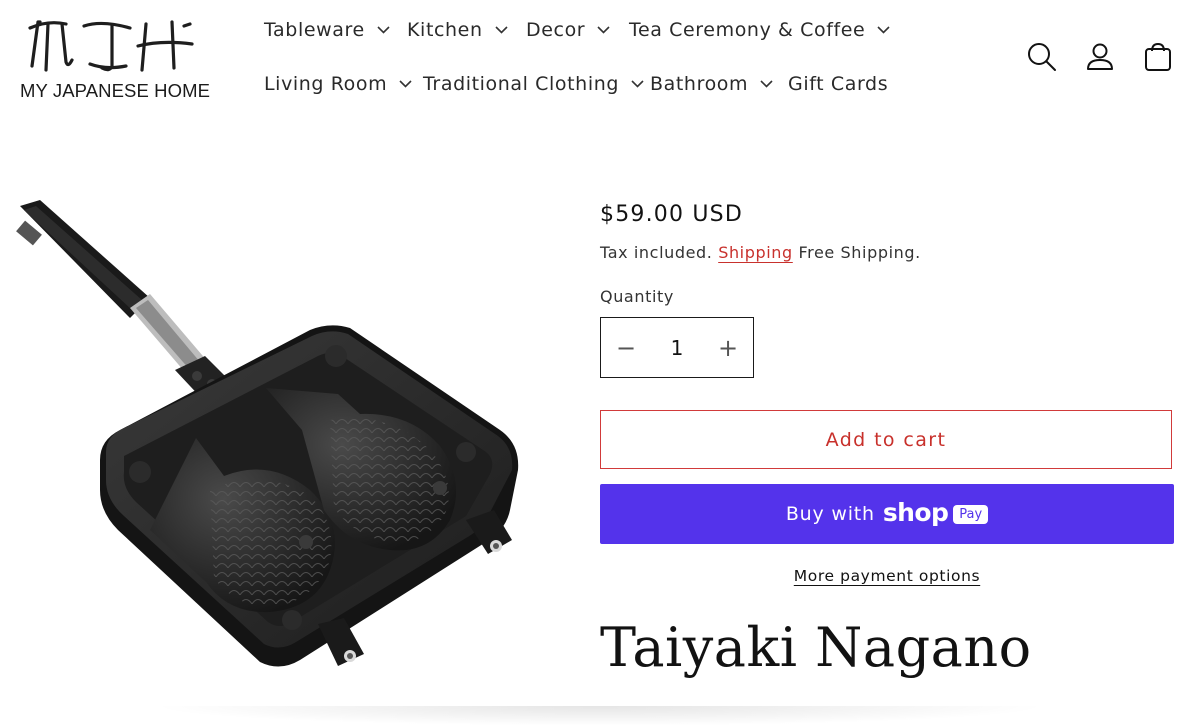  I want to click on search-button, so click(1042, 57).